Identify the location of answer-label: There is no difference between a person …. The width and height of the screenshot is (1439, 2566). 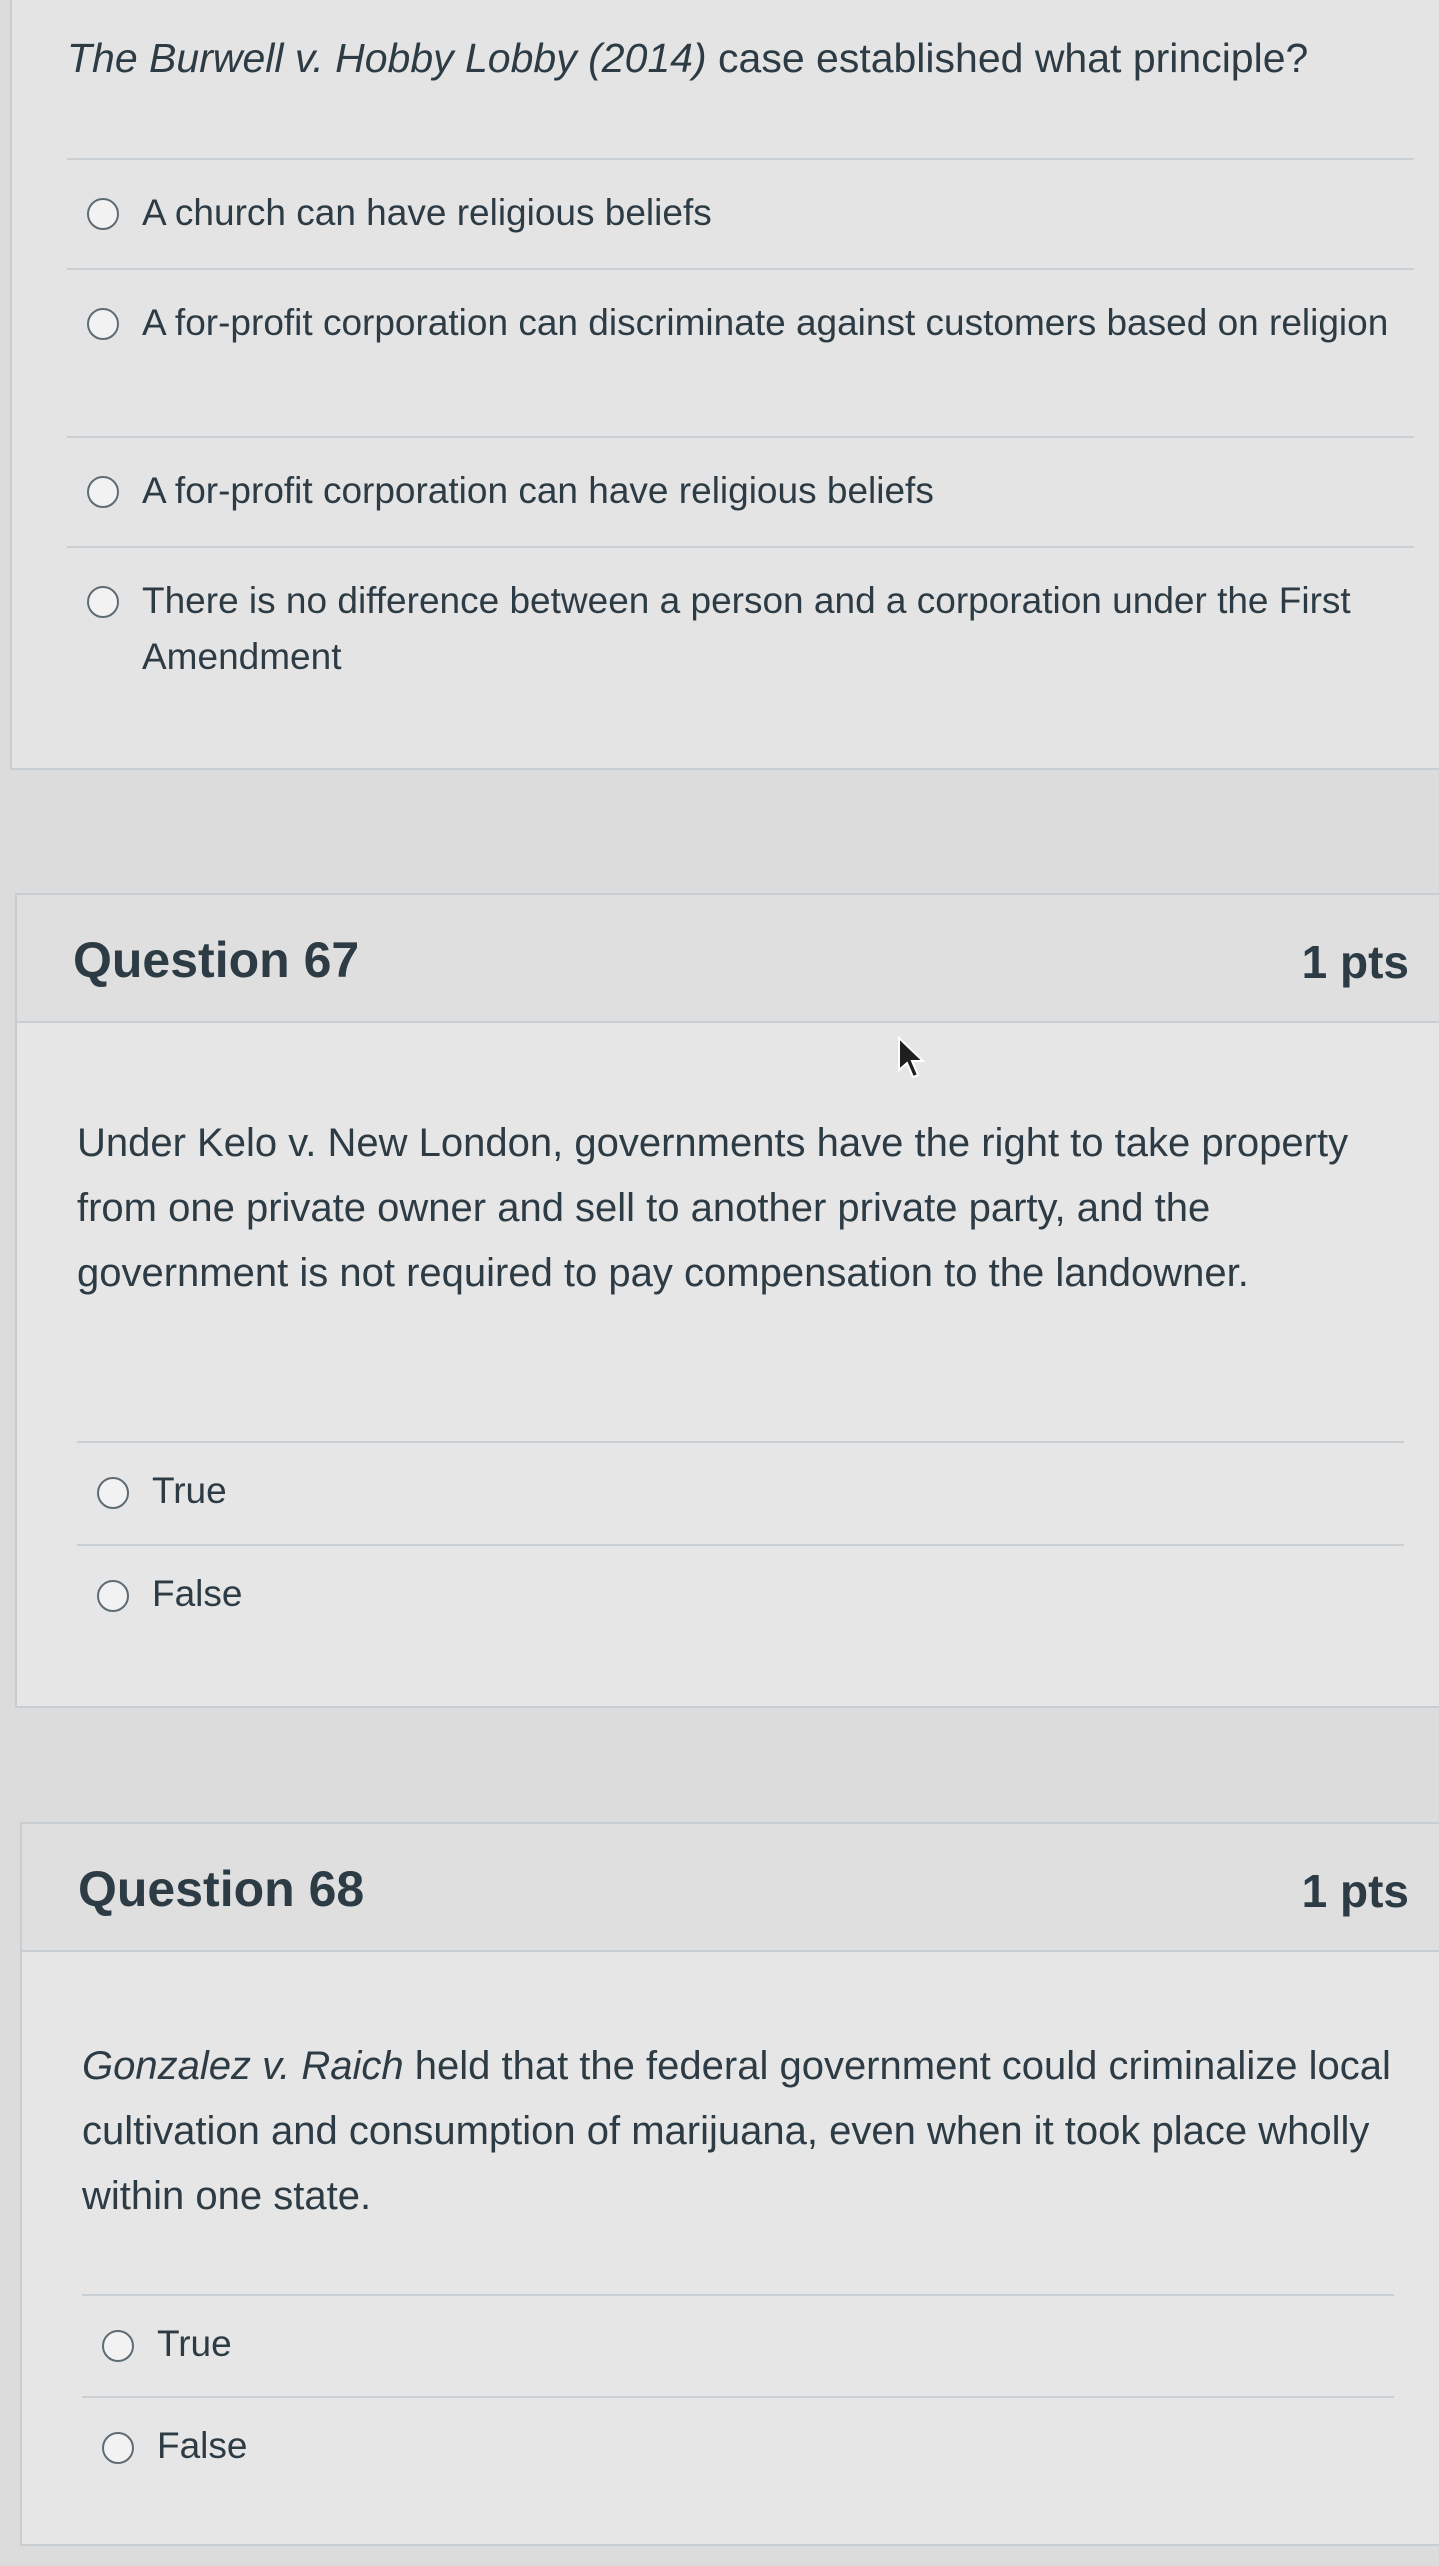
(746, 628).